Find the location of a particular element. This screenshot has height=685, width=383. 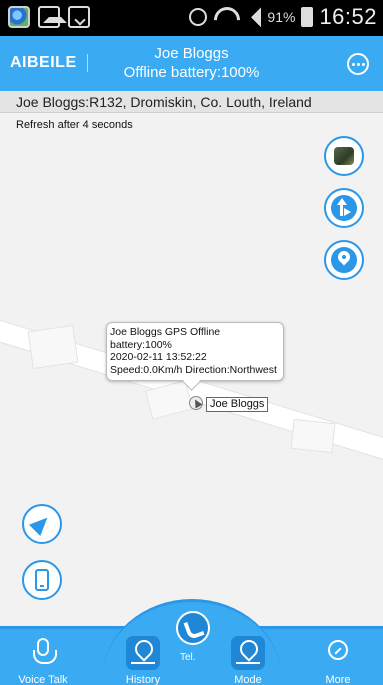

popup-speed-direction: Speed:0.0Km/h Direction:Northwest is located at coordinates (193, 369).